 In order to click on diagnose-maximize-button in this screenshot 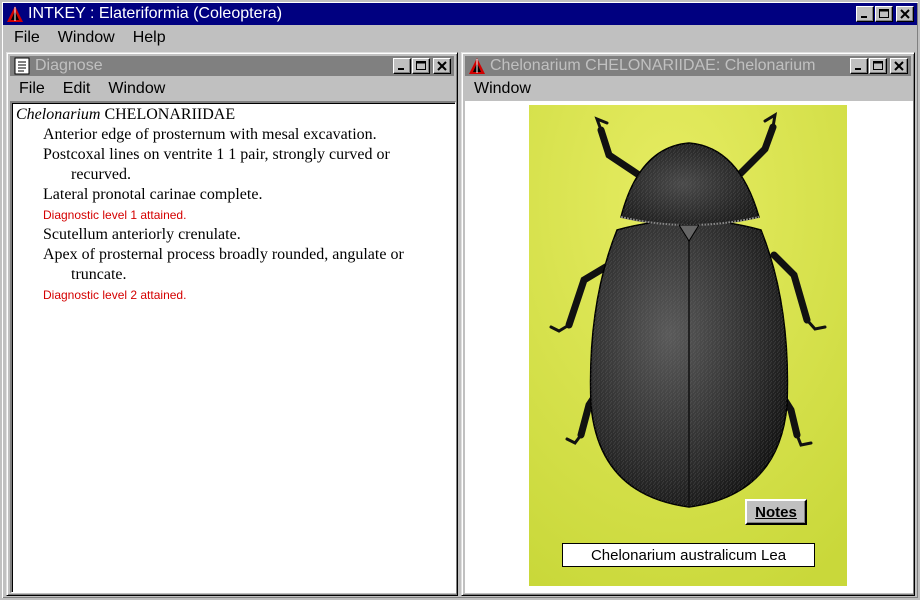, I will do `click(421, 66)`.